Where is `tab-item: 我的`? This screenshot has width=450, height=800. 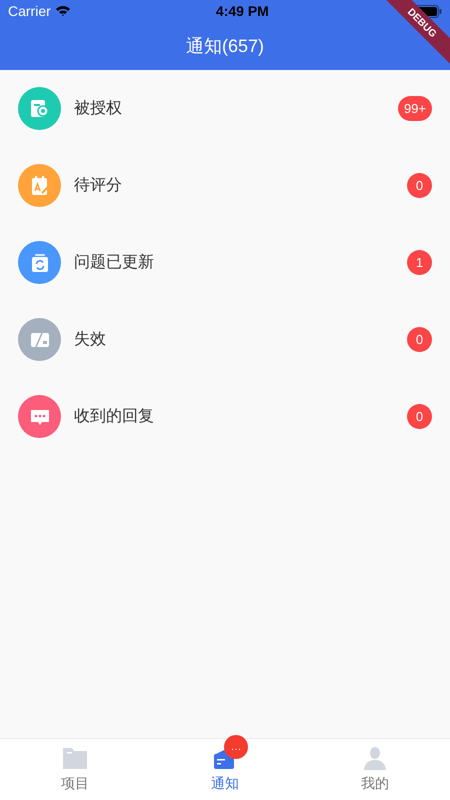 tab-item: 我的 is located at coordinates (375, 769).